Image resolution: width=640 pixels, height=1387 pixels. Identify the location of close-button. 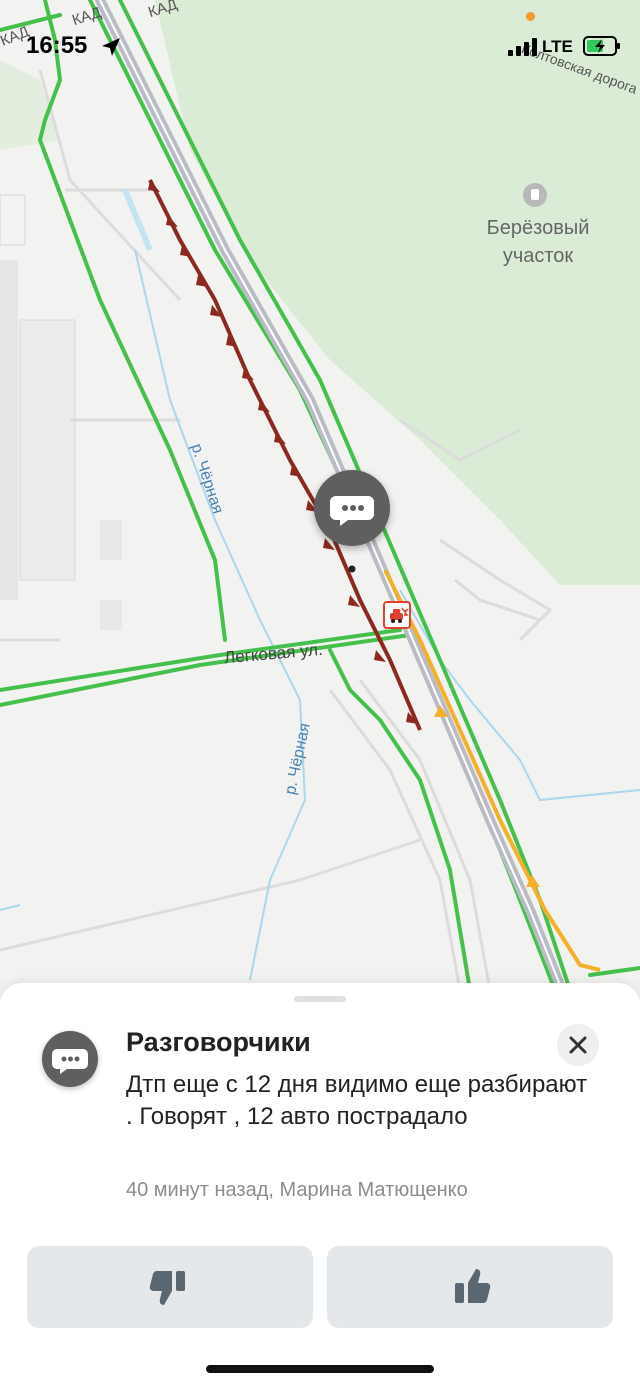
(578, 1045).